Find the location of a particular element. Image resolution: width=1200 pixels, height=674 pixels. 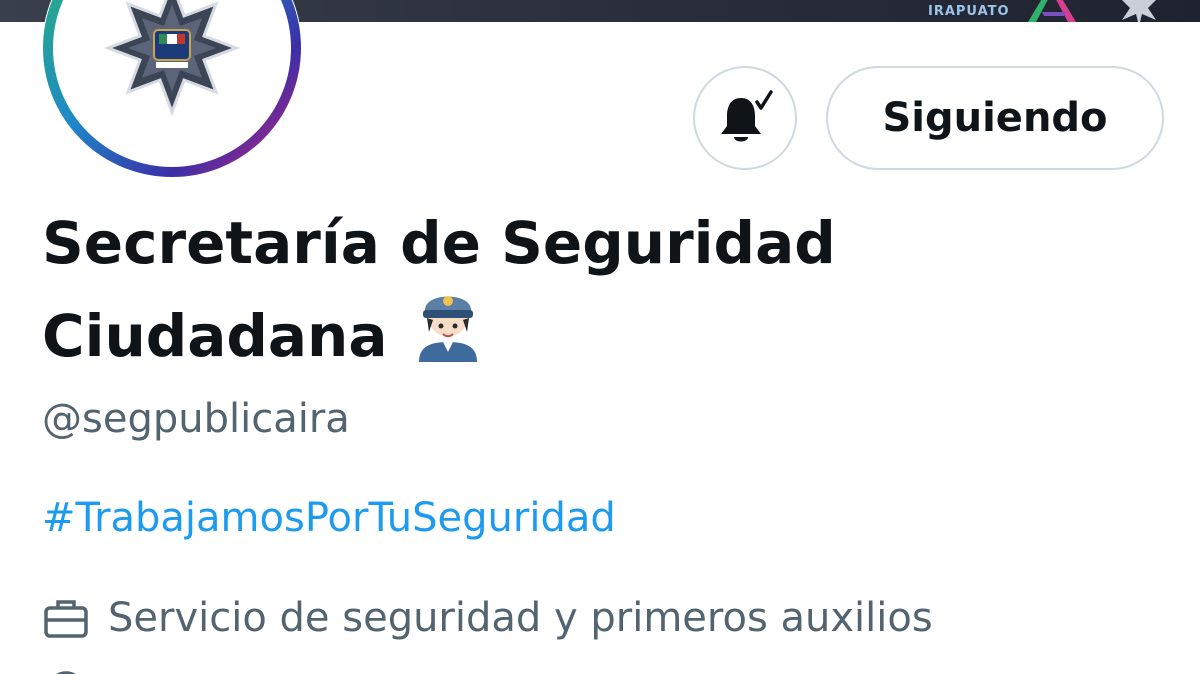

banner-badge-icon is located at coordinates (1139, 11).